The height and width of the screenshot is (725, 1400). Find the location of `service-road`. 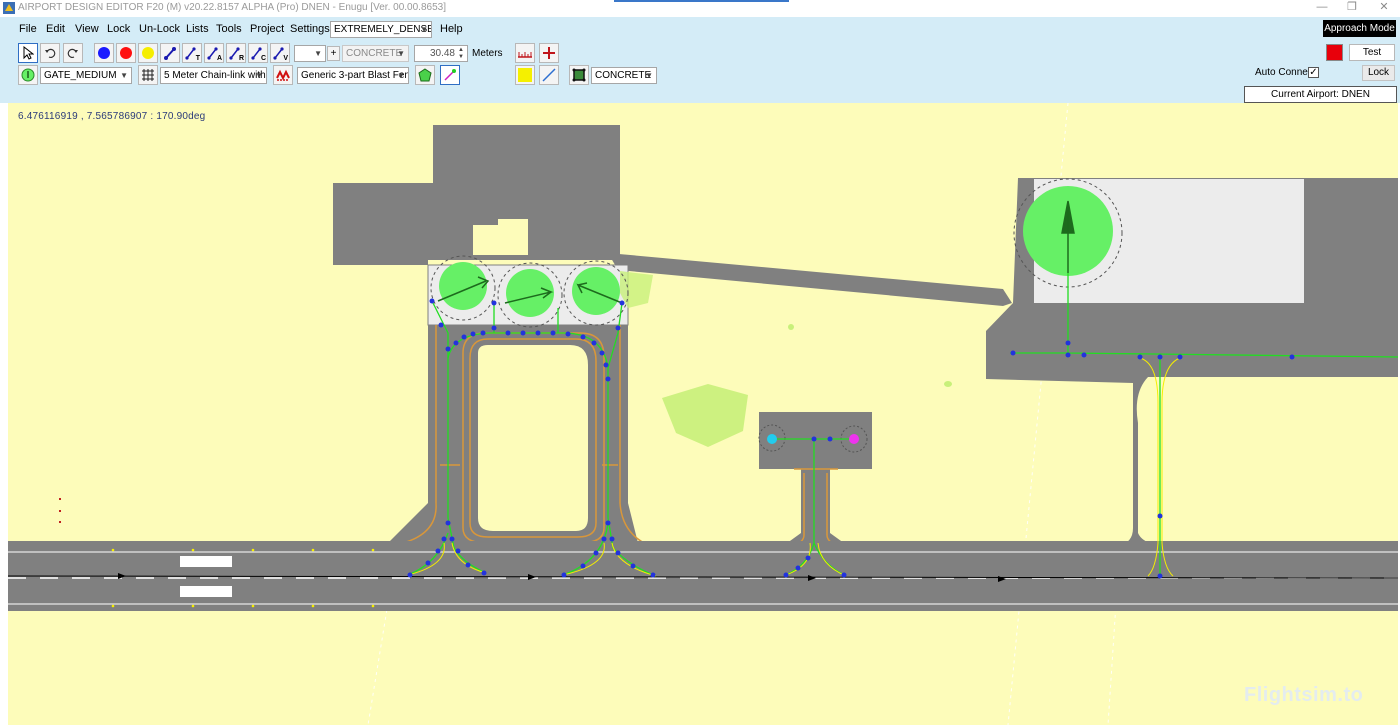

service-road is located at coordinates (810, 279).